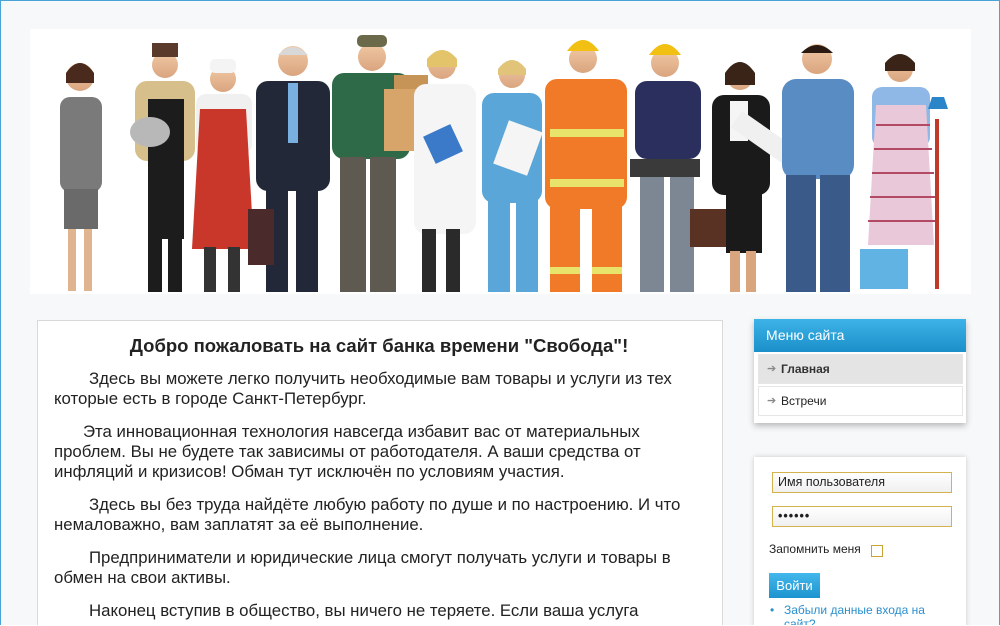 The image size is (1000, 626). What do you see at coordinates (862, 482) in the screenshot?
I see `username-field: Имя пользователя` at bounding box center [862, 482].